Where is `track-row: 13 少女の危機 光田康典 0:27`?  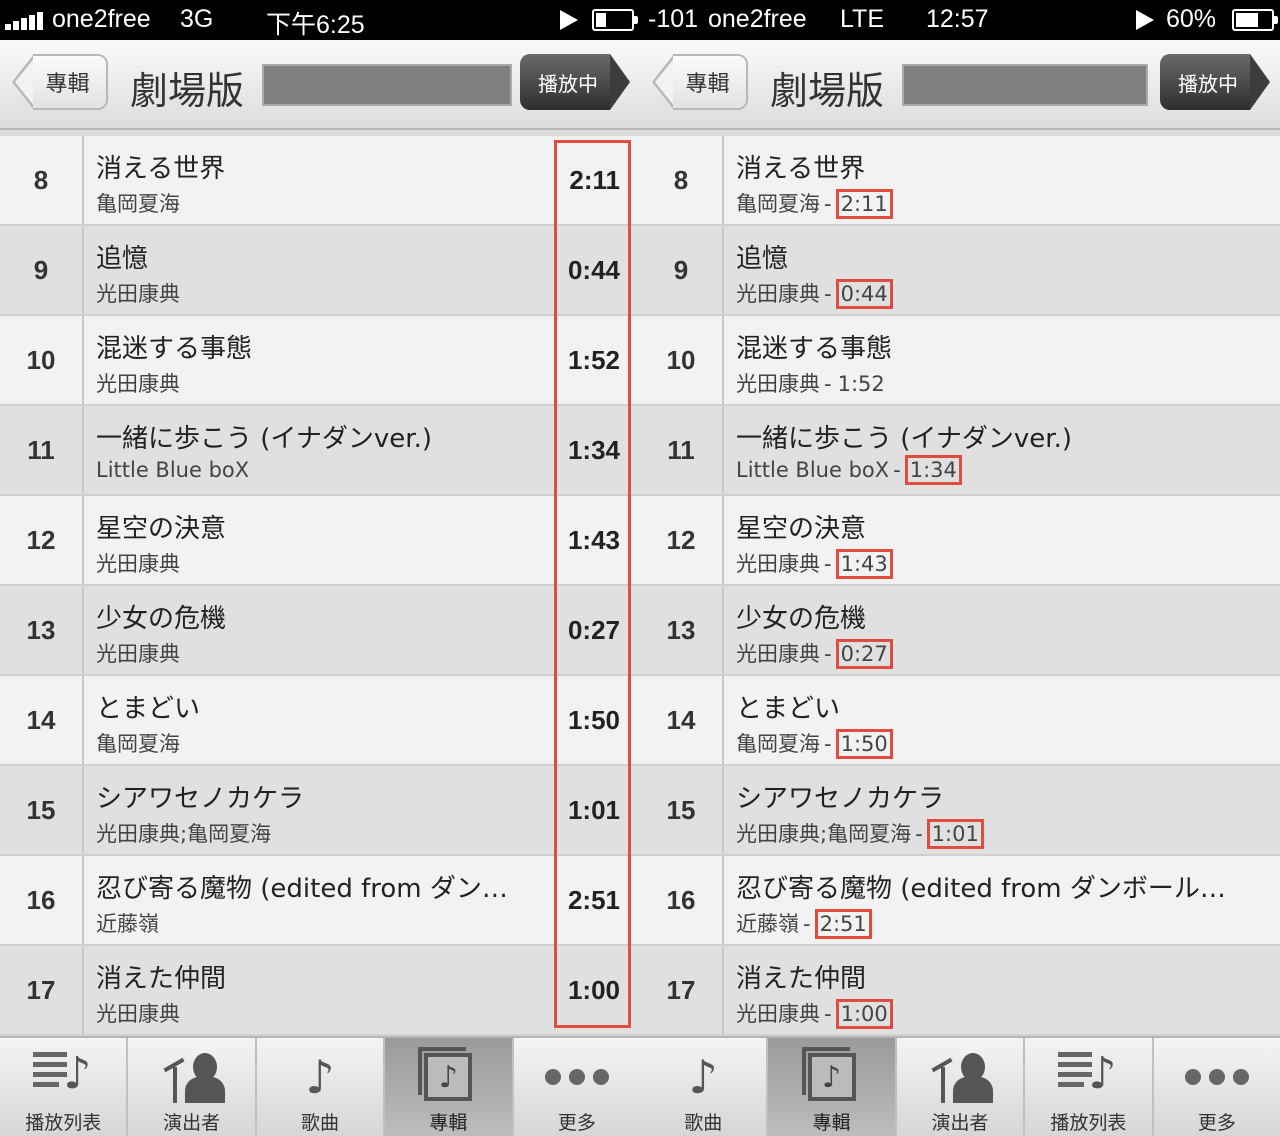
track-row: 13 少女の危機 光田康典 0:27 is located at coordinates (320, 631).